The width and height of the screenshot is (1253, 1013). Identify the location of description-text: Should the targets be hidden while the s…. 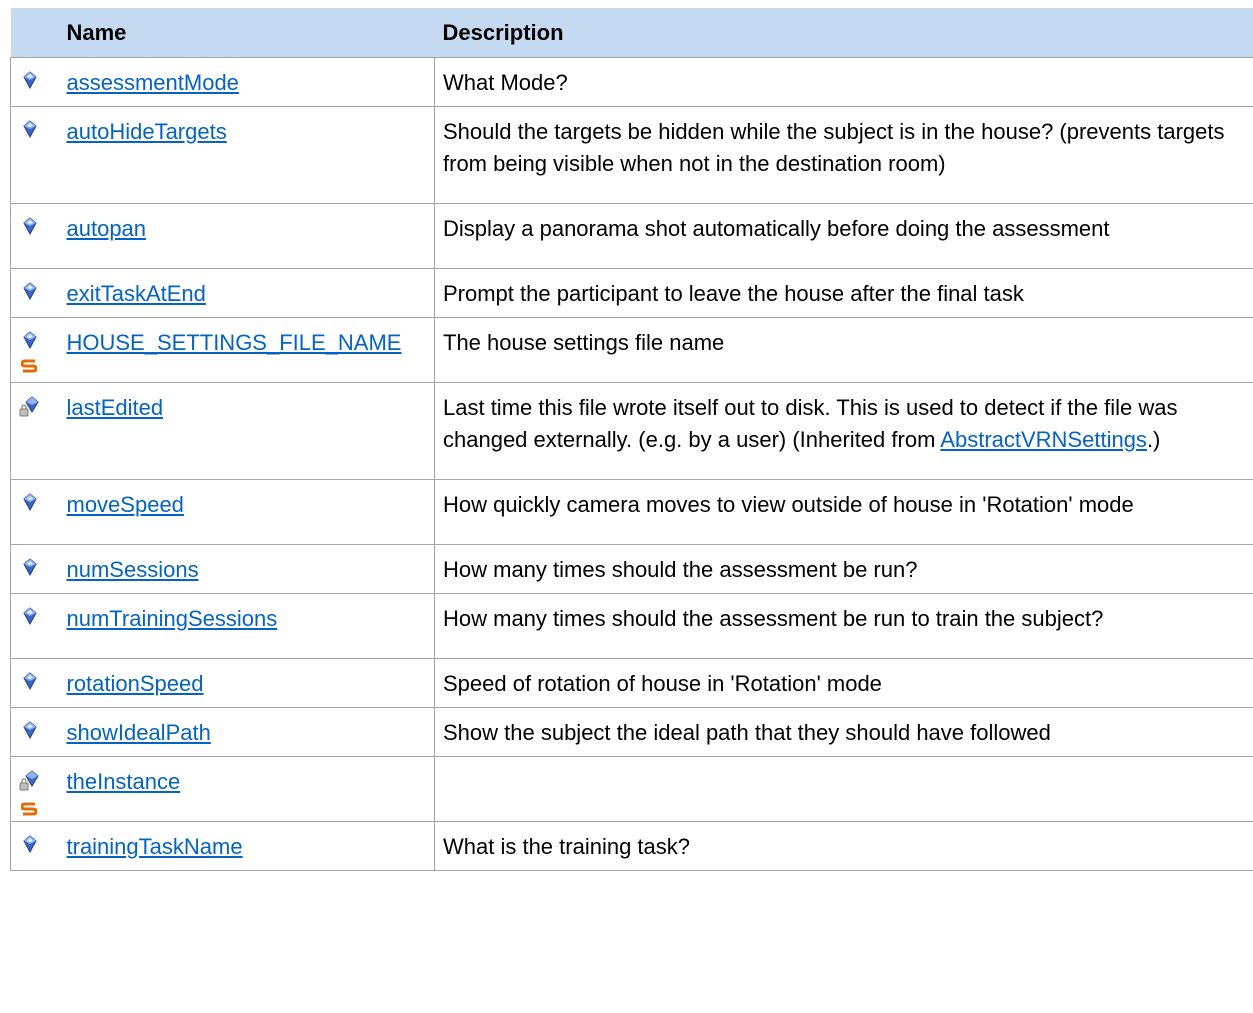
(834, 147).